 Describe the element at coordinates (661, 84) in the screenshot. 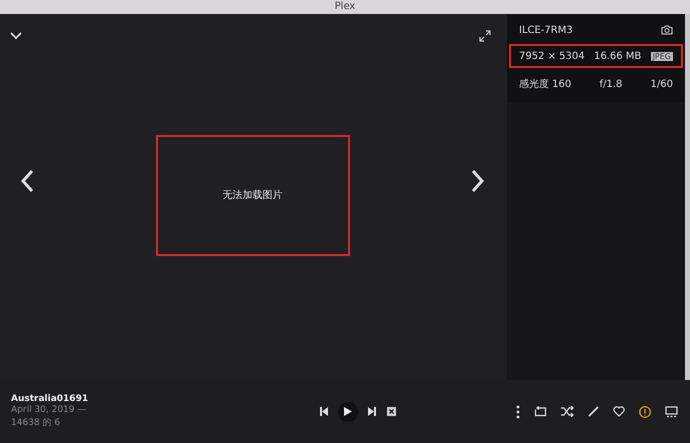

I see `exposure-value: 1/60` at that location.